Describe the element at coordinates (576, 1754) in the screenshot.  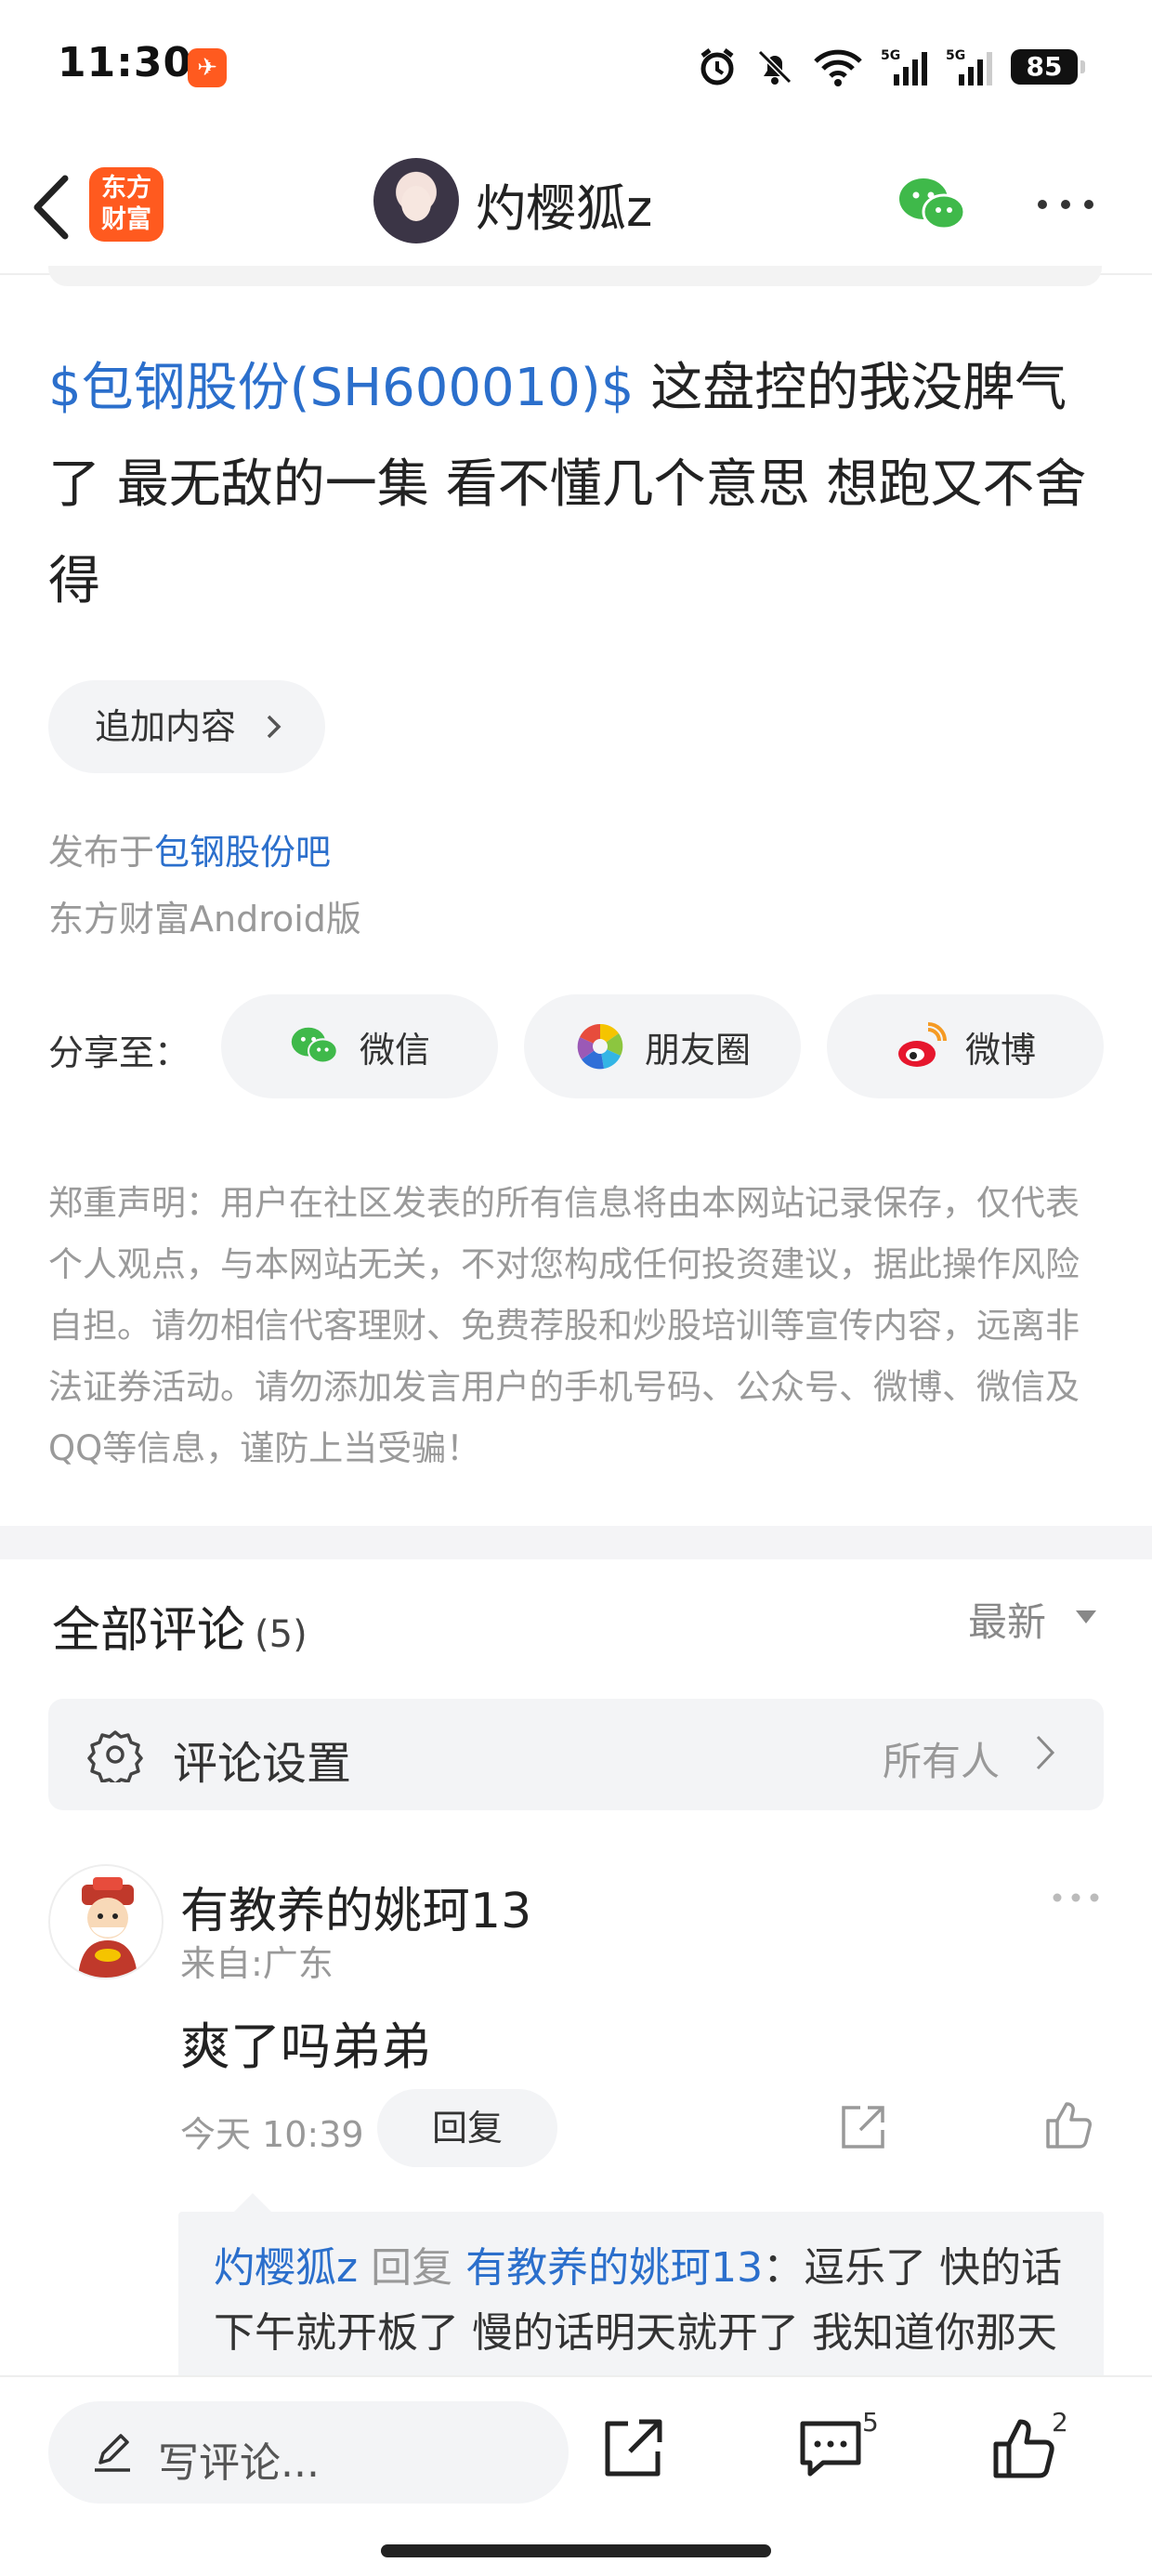
I see `comment-settings-row: 评论设置 所有人` at that location.